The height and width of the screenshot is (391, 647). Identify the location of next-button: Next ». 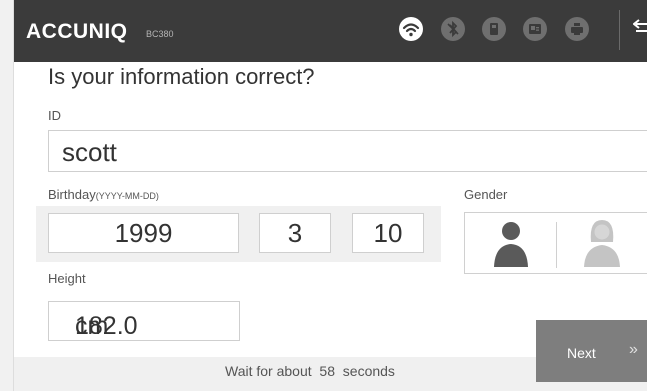
(591, 351).